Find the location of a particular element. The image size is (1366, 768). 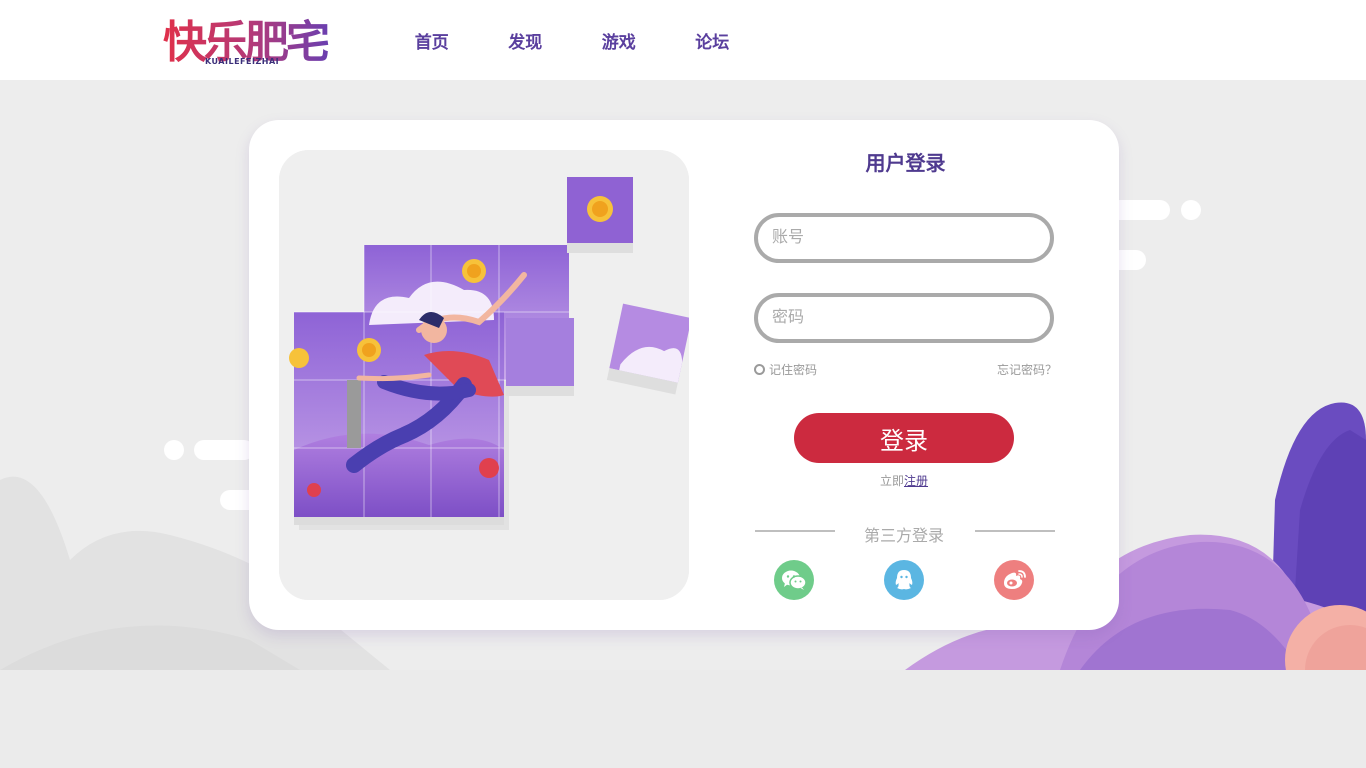

logo-graphic: 快乐肥宅 KUAILEFEIZHAI is located at coordinates (247, 42).